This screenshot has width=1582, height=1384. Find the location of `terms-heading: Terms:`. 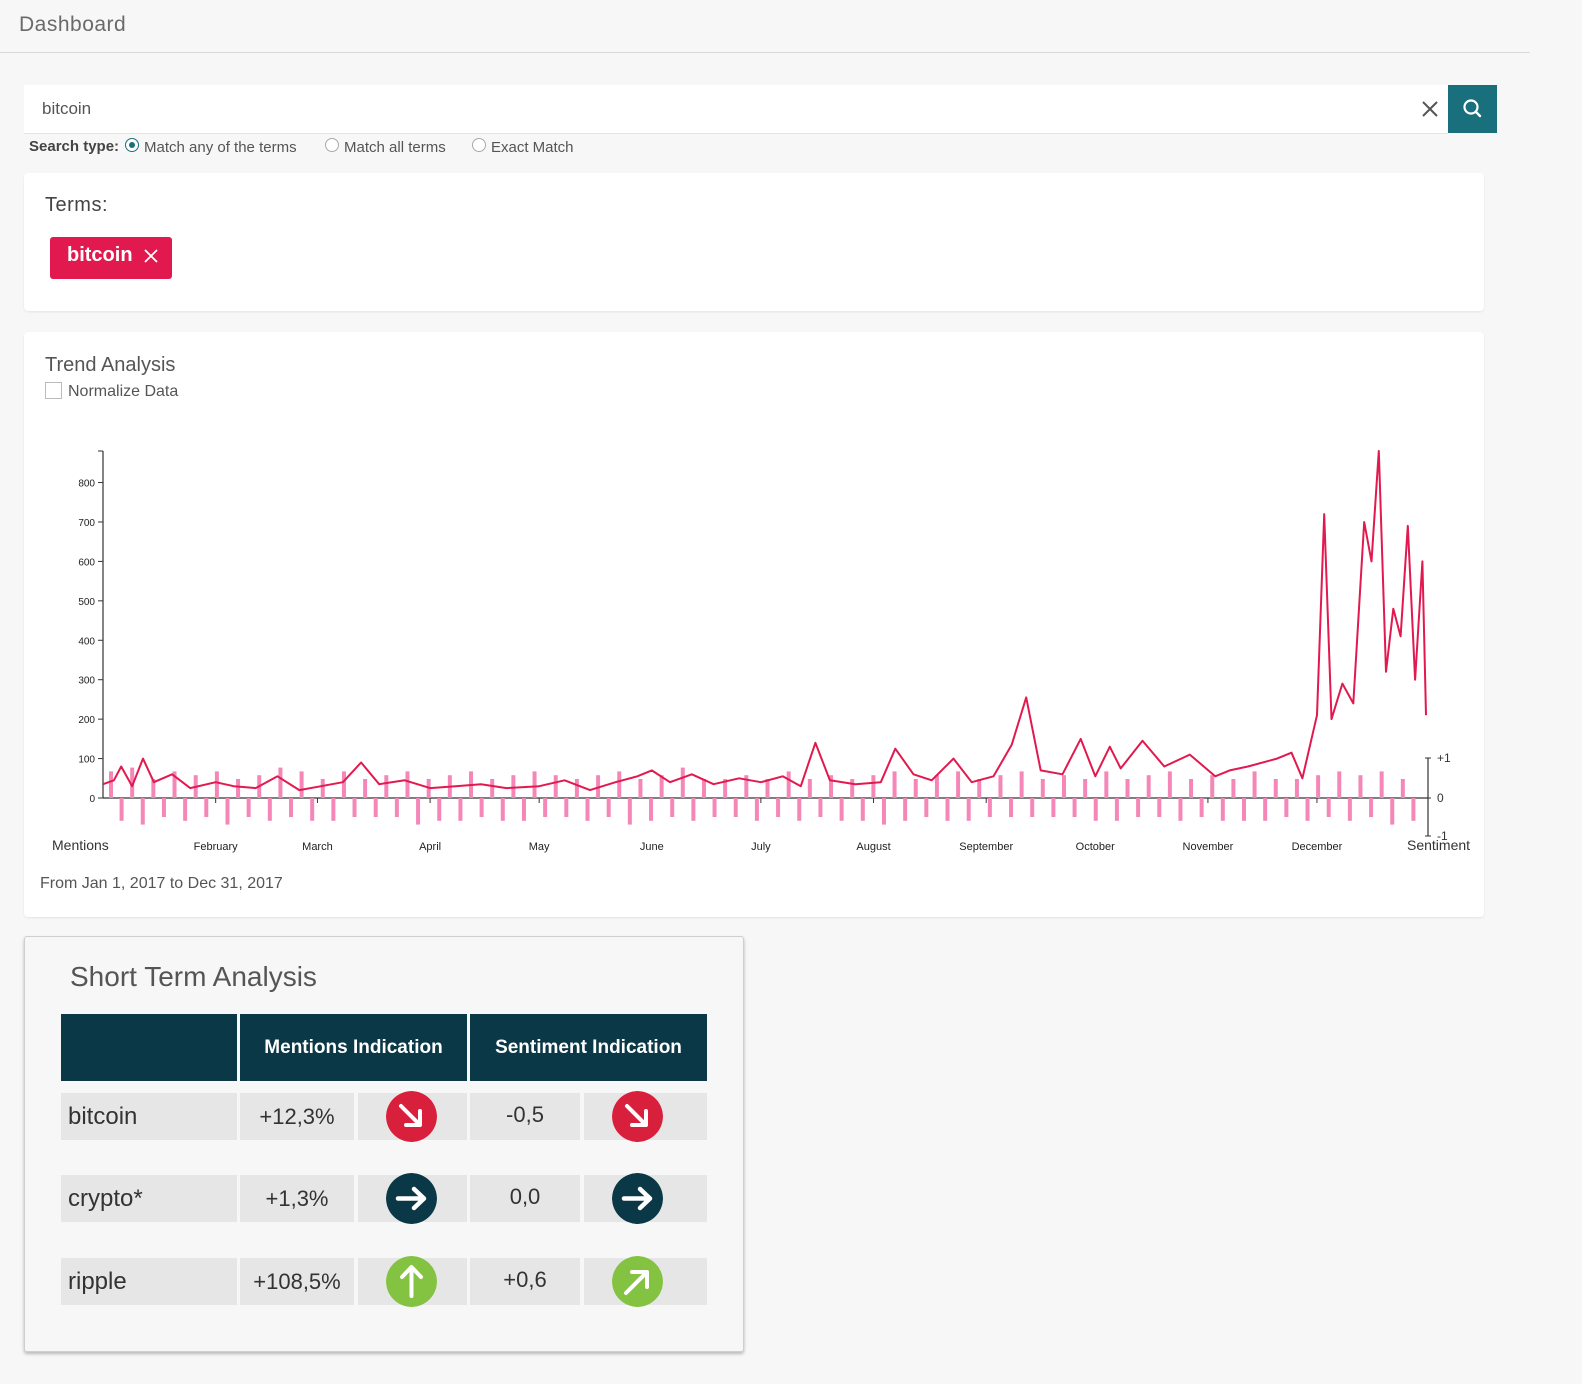

terms-heading: Terms: is located at coordinates (76, 205).